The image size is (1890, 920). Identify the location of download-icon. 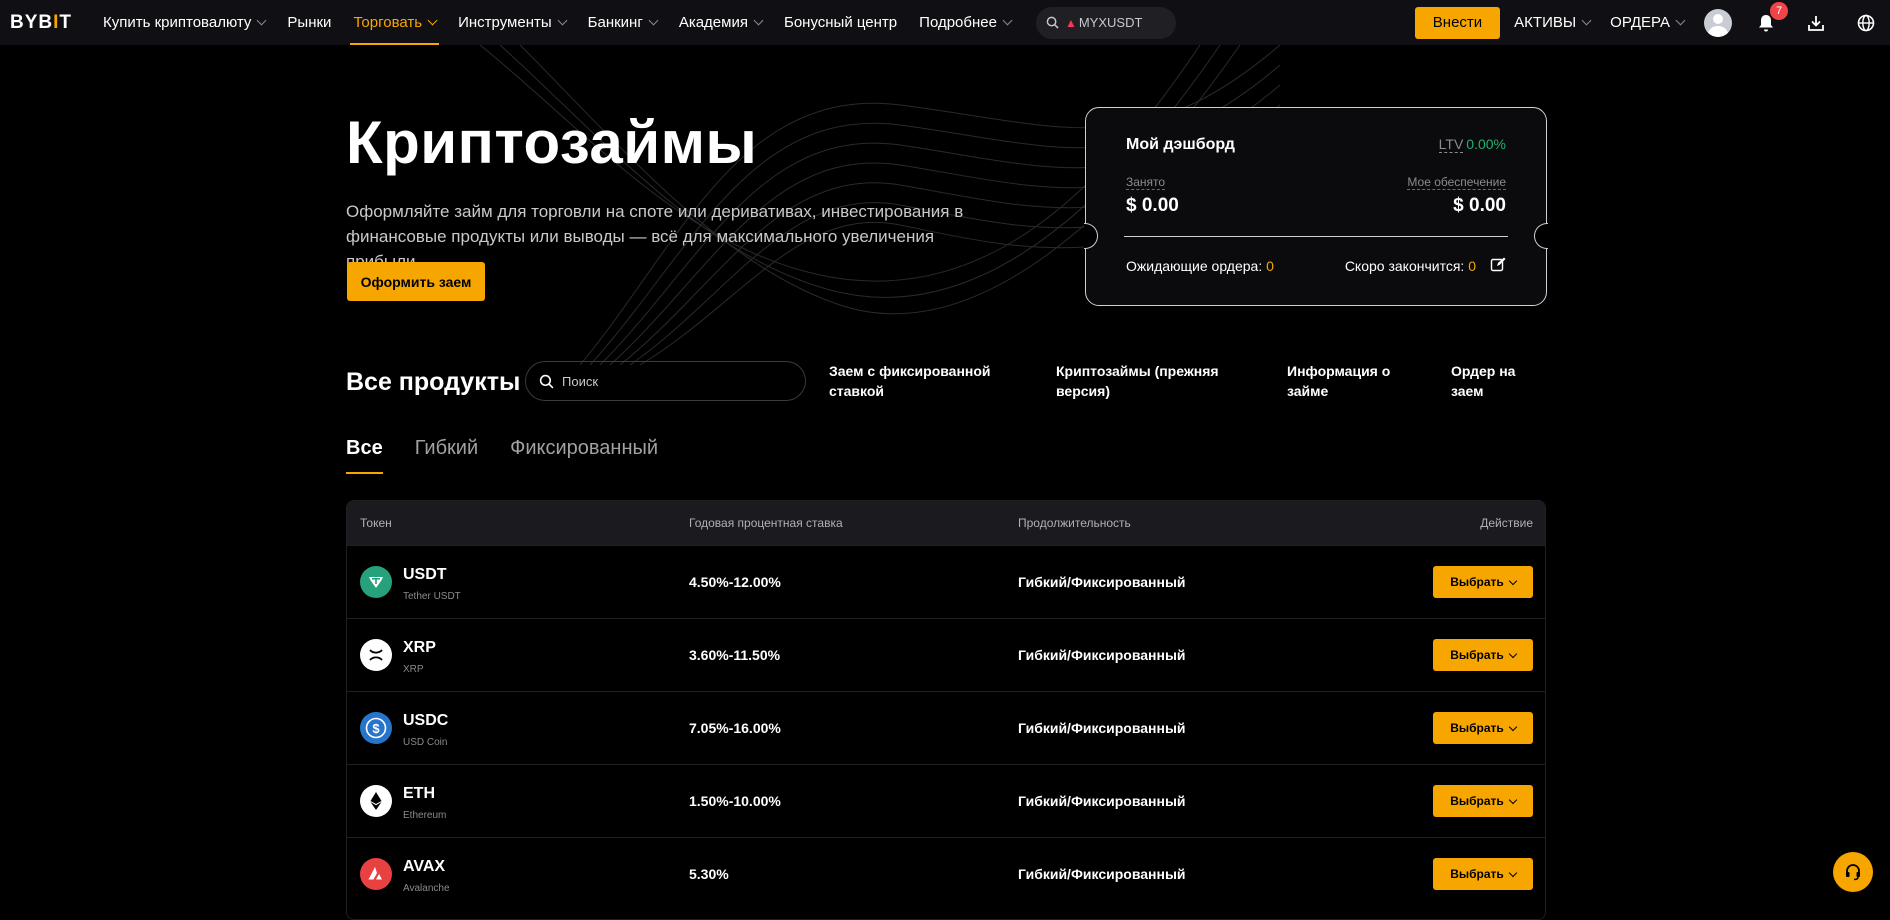
(1816, 23).